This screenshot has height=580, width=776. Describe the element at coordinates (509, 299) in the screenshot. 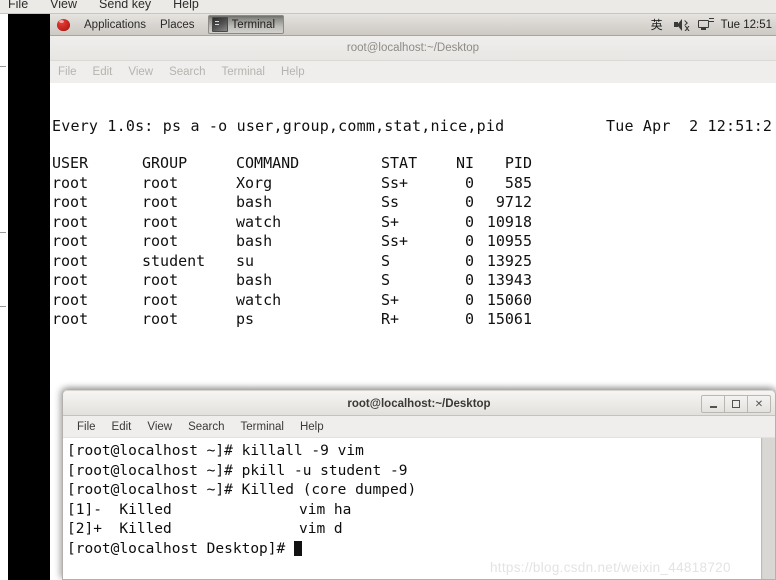

I see `cell-pid: 15060` at that location.